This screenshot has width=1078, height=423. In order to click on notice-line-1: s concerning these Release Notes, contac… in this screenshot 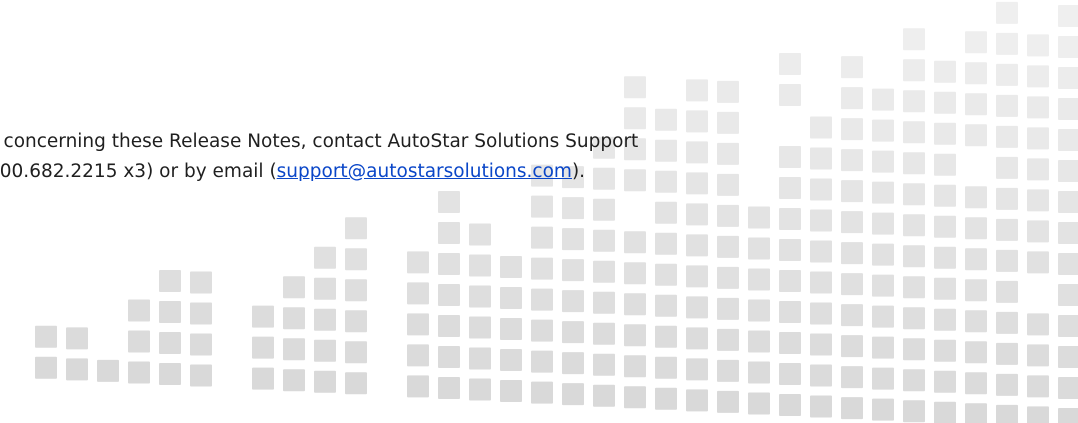, I will do `click(319, 141)`.